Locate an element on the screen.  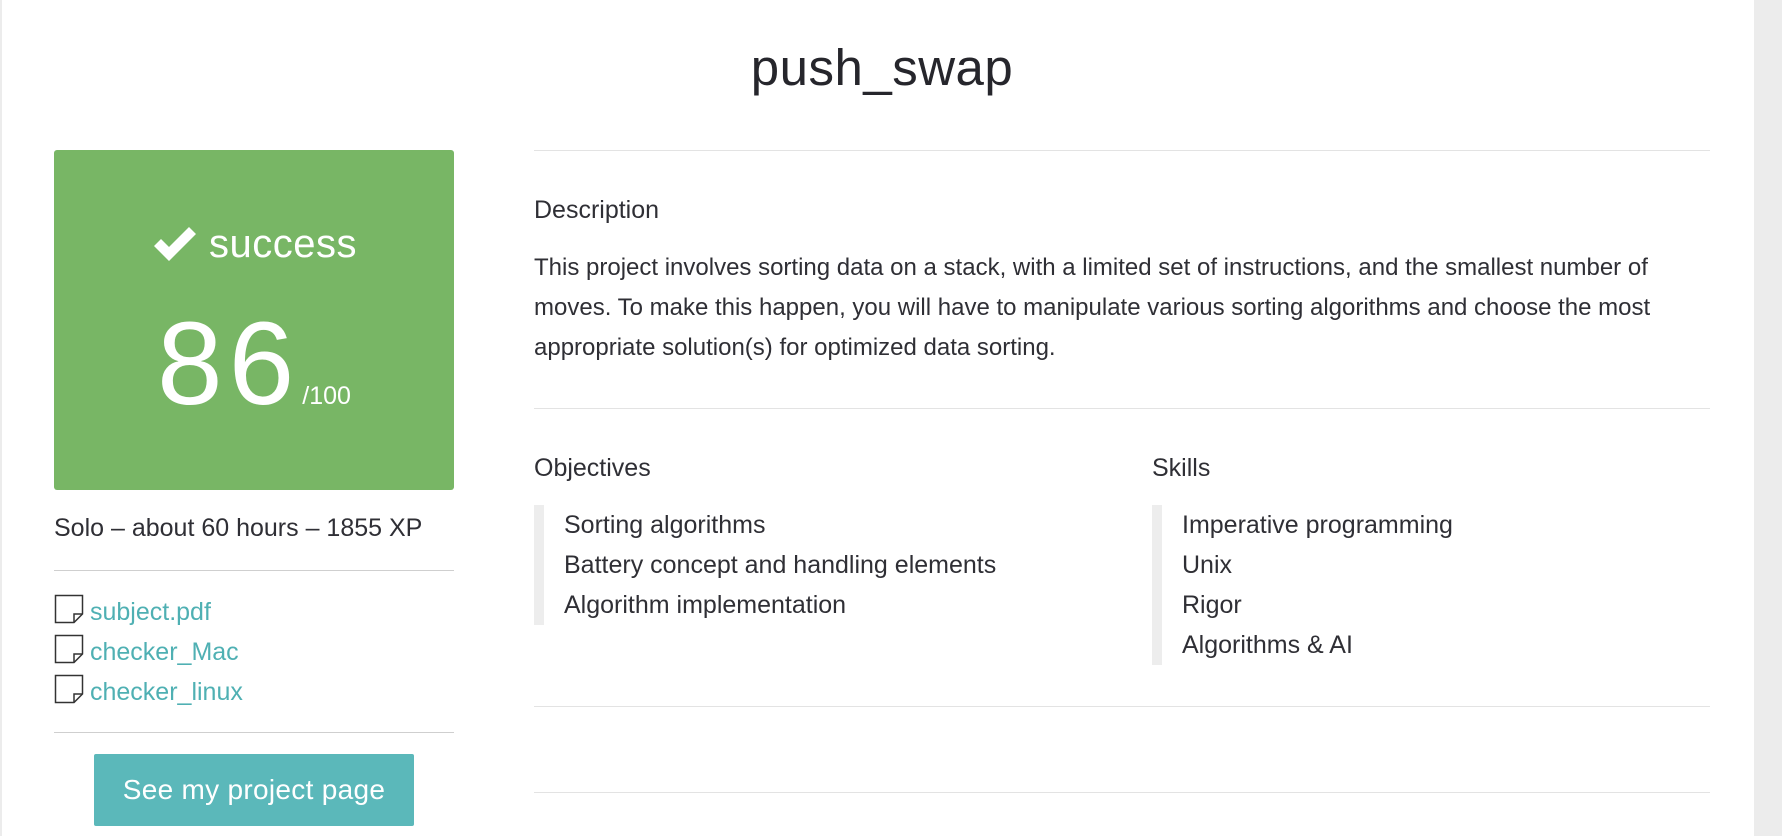
attachments-list: subject.pdf checker_Mac checker_linux is located at coordinates (148, 652).